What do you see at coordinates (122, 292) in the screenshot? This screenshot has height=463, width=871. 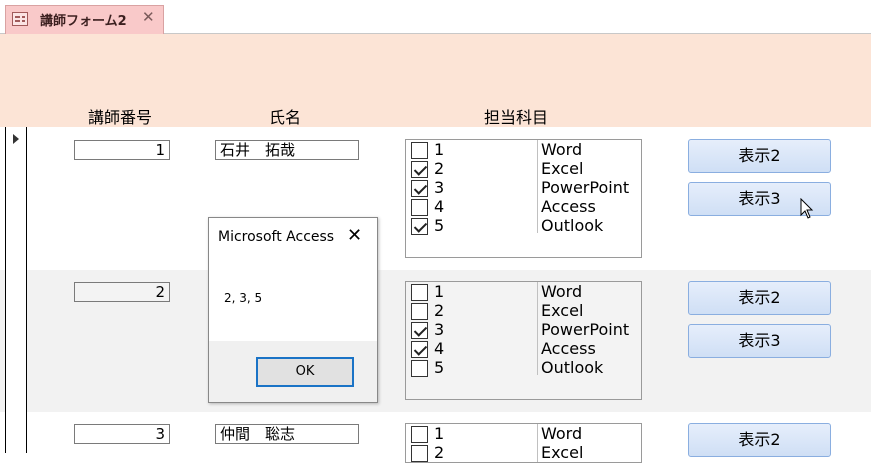 I see `instructor-id-field: 2` at bounding box center [122, 292].